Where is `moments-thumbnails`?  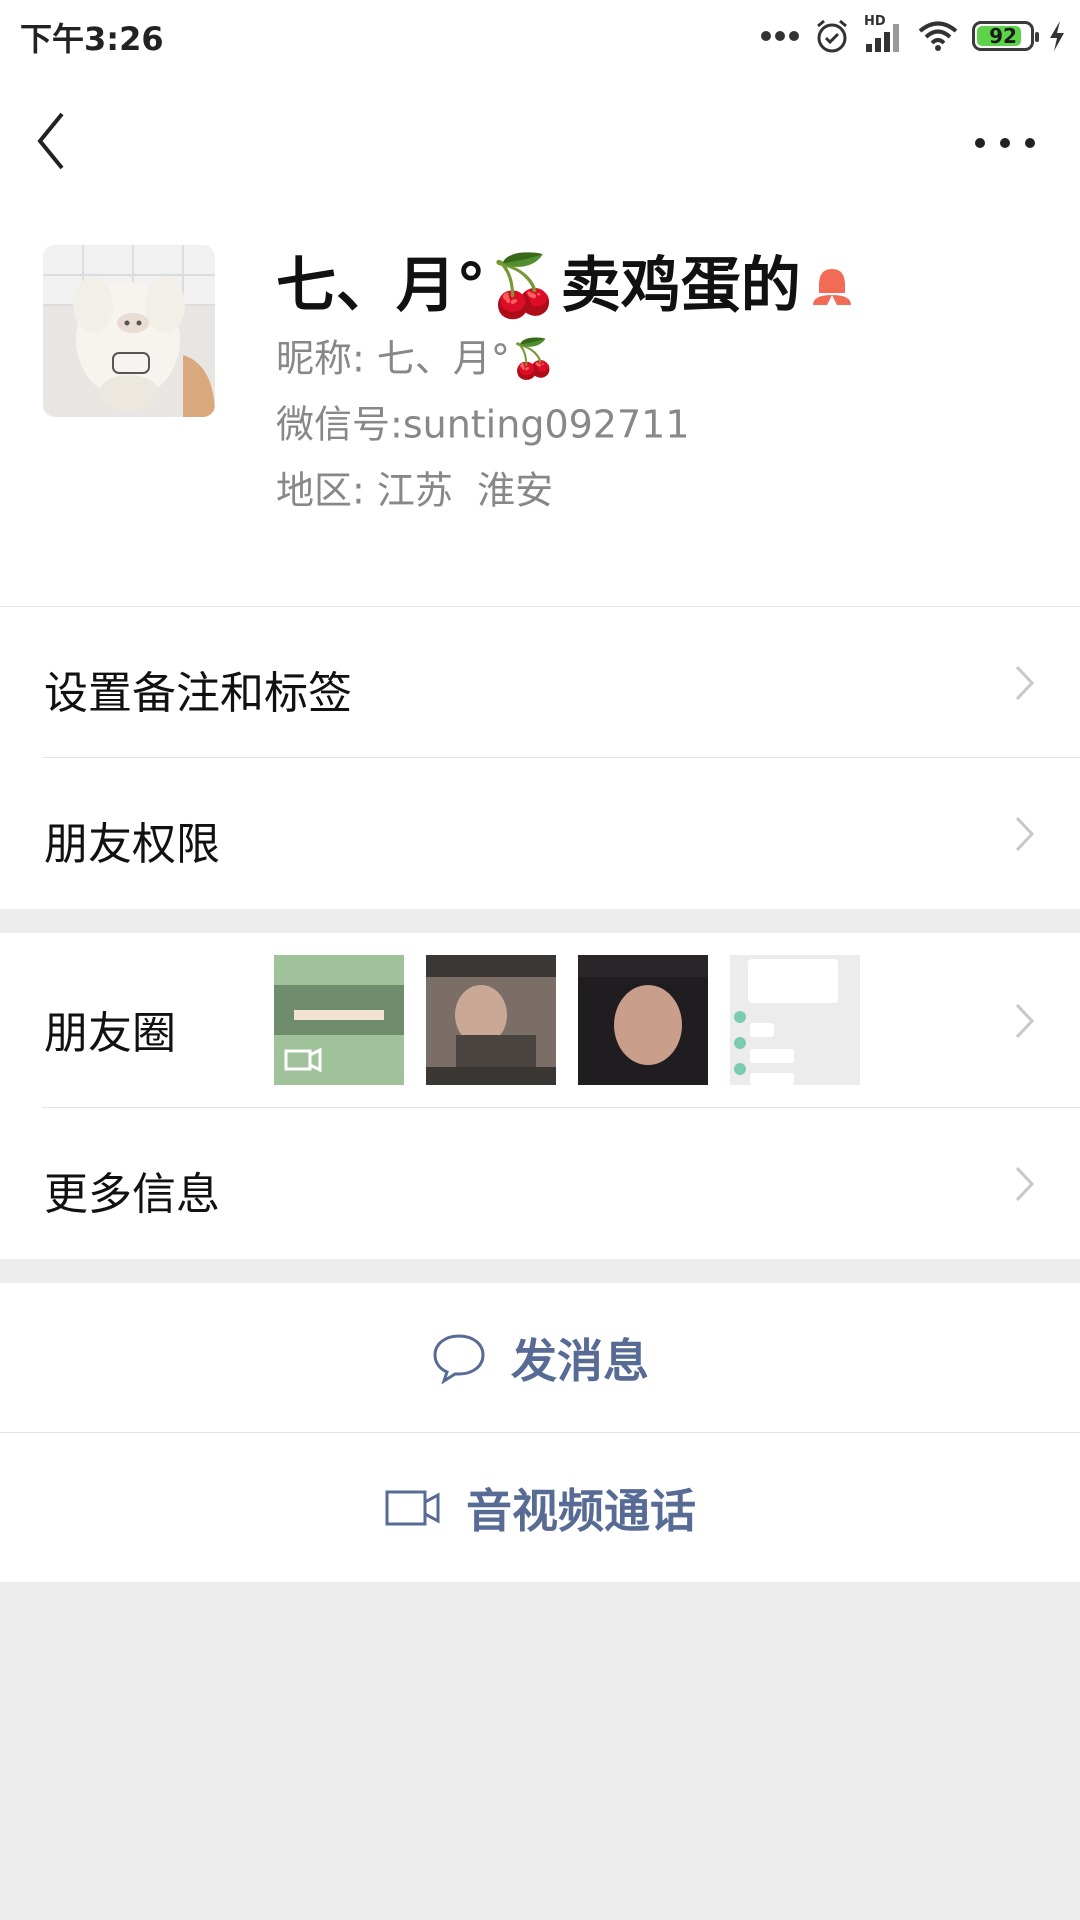
moments-thumbnails is located at coordinates (567, 1020).